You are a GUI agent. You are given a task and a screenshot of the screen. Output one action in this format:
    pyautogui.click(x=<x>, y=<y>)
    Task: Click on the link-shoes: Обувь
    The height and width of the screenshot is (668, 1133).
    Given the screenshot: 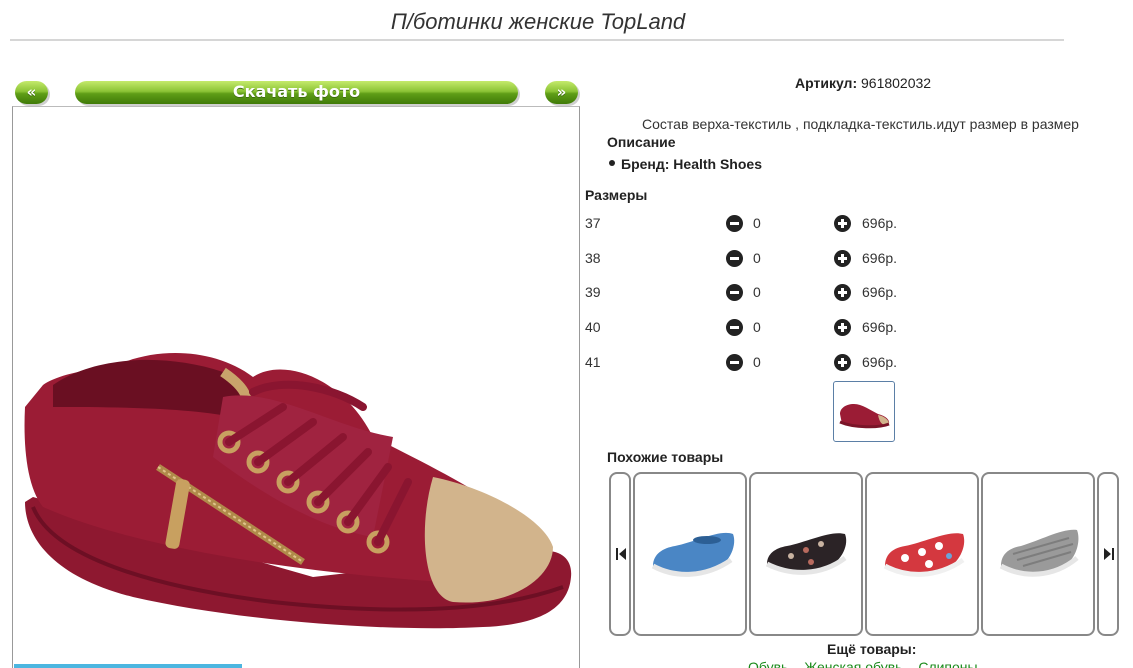 What is the action you would take?
    pyautogui.click(x=768, y=663)
    